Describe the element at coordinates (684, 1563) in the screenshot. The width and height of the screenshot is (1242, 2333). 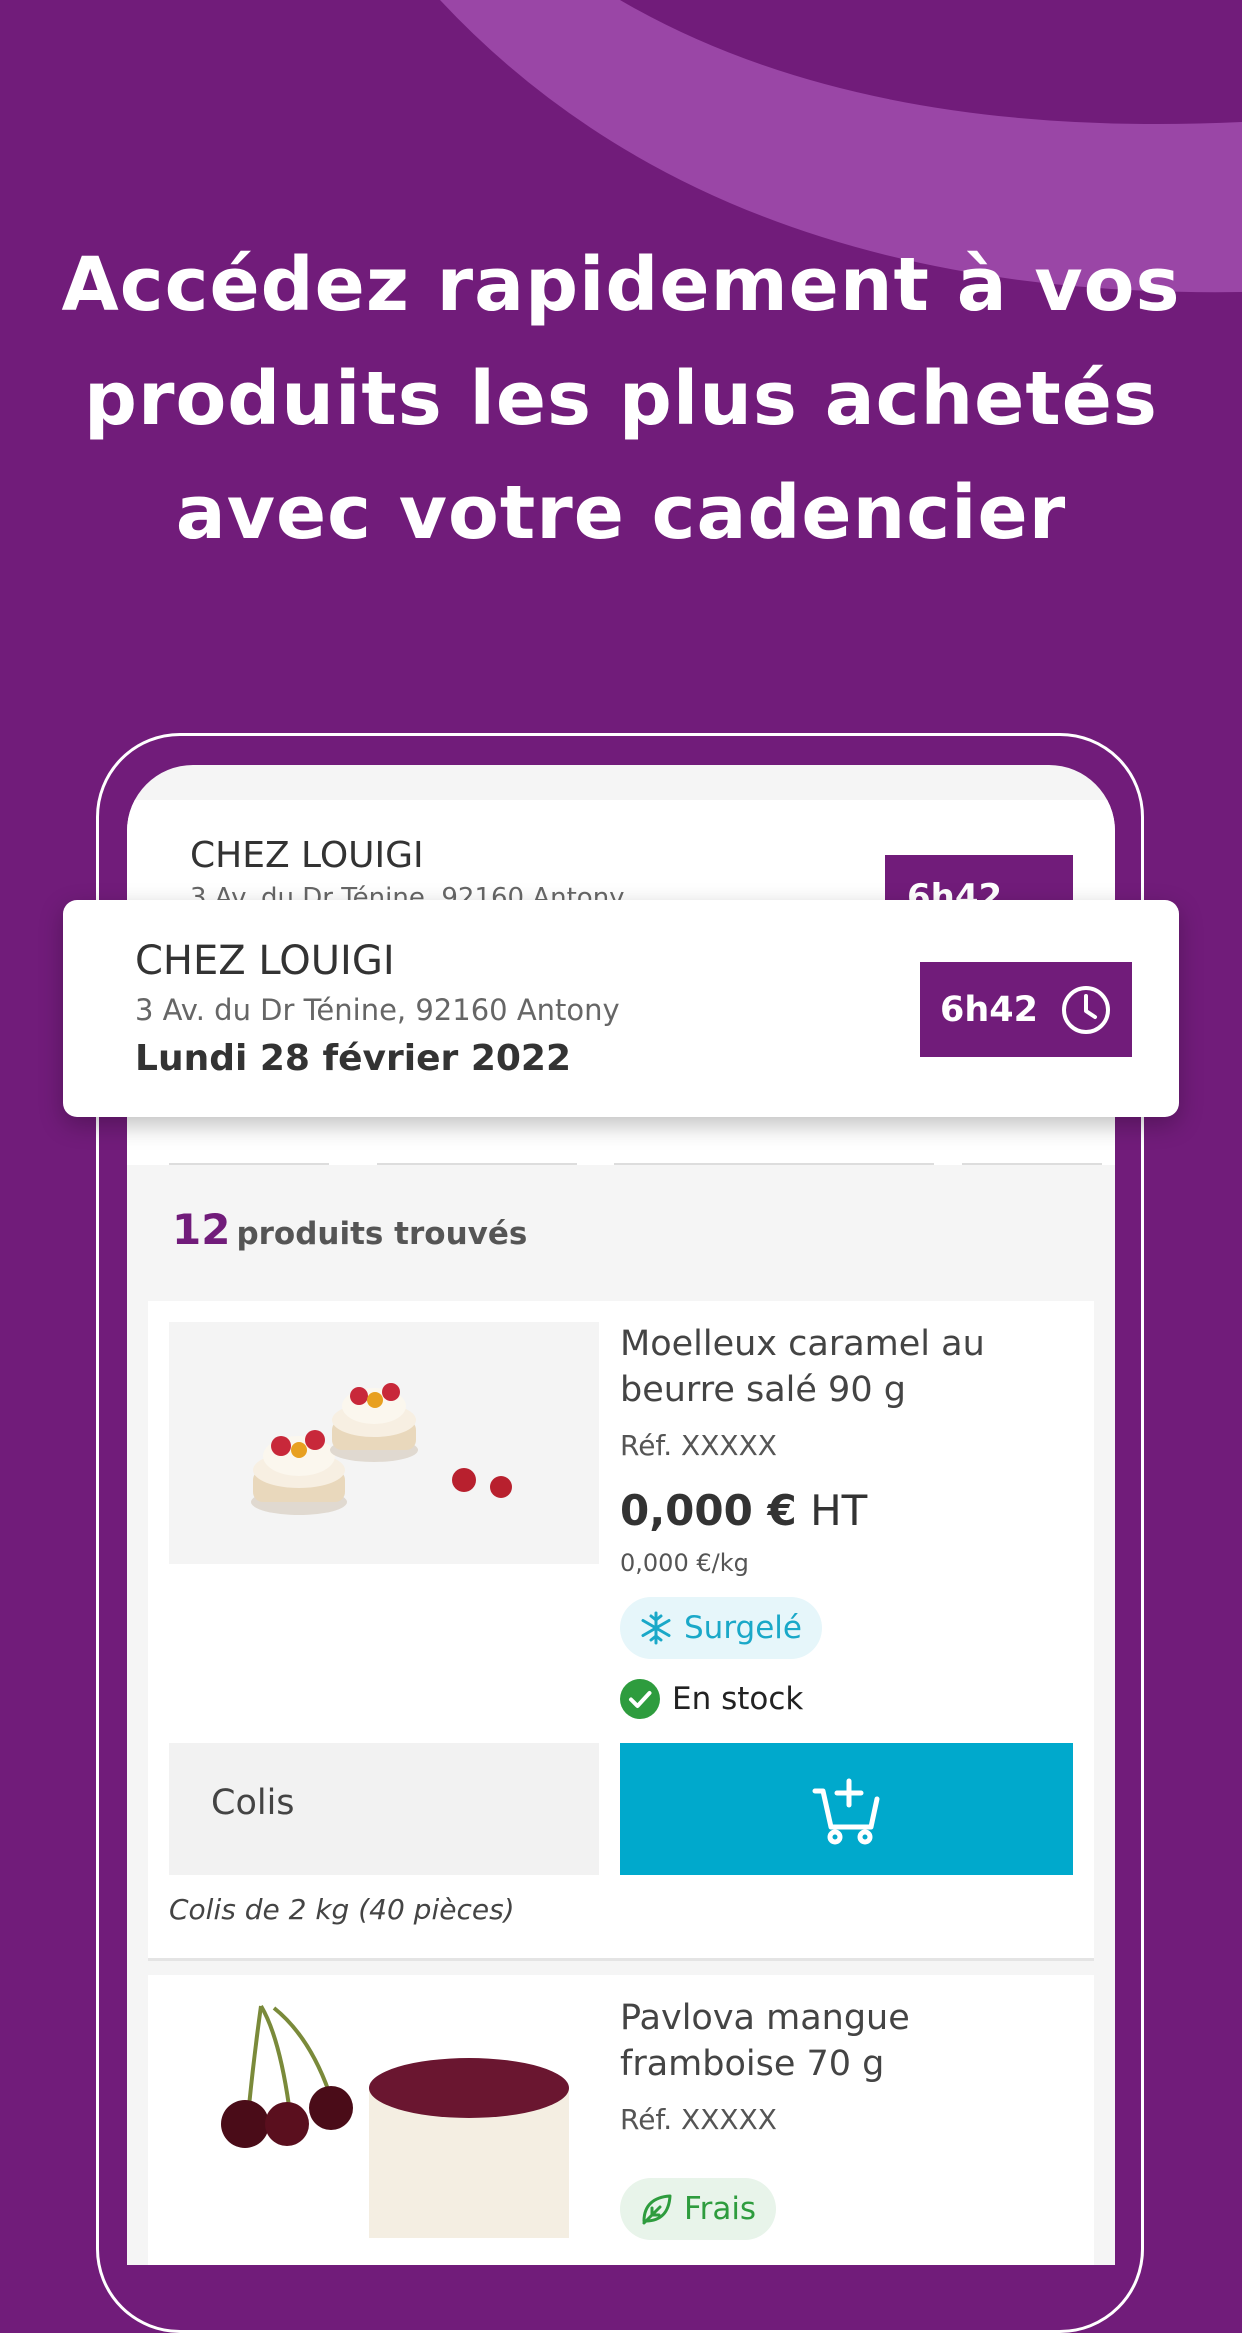
I see `product-unit-price: 0,000 €/kg` at that location.